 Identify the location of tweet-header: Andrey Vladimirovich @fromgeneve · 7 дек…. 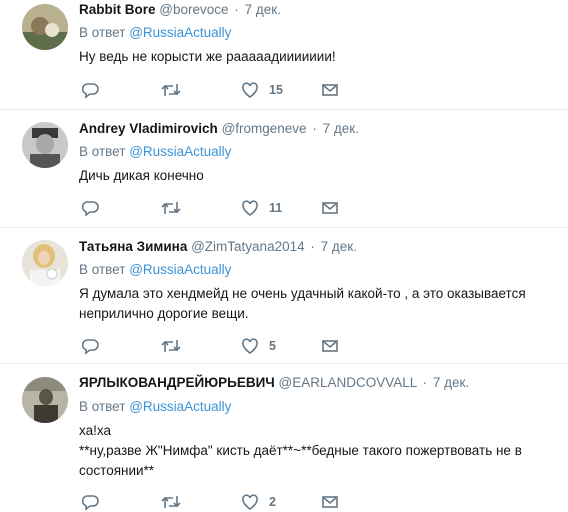
(219, 129).